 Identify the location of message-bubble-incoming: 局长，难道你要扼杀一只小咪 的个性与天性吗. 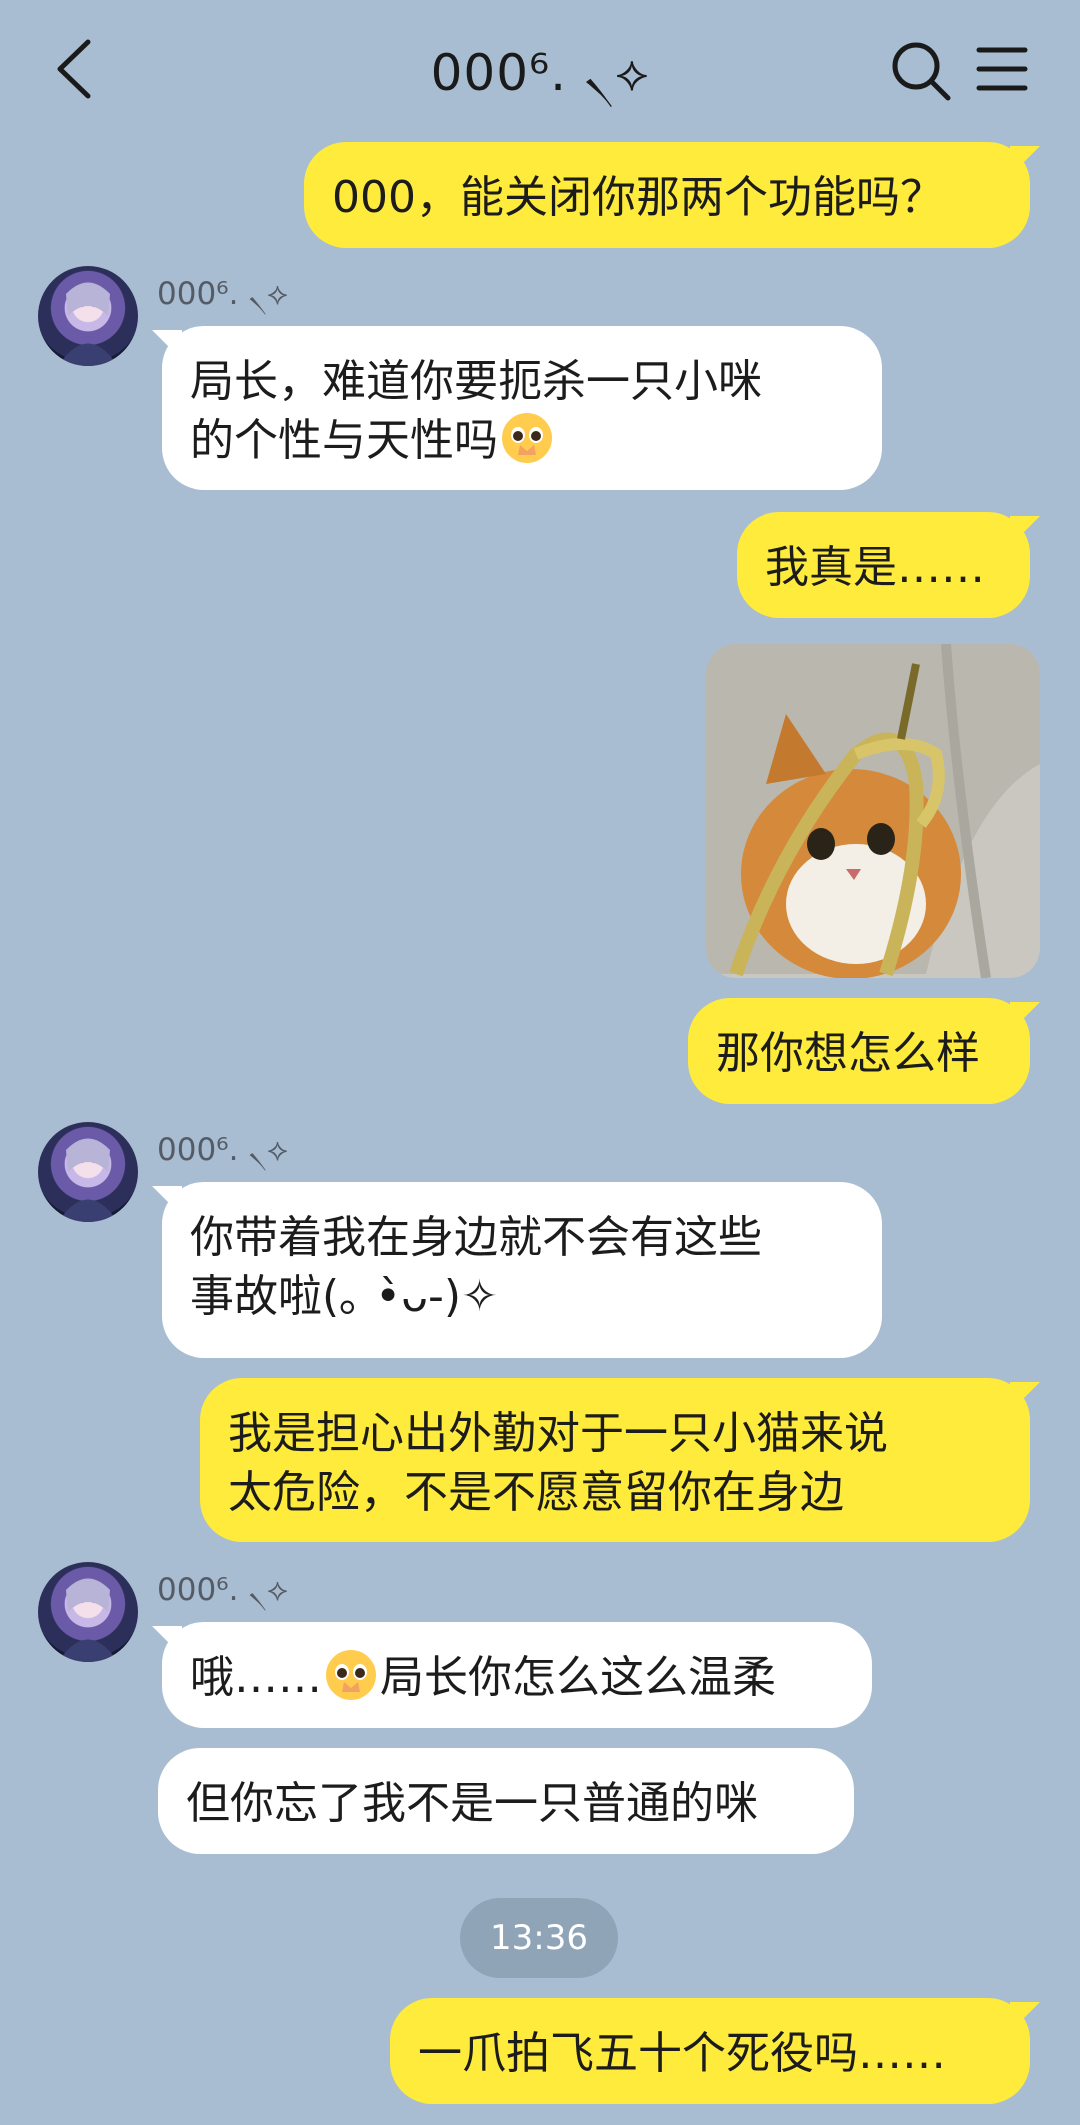
(522, 408).